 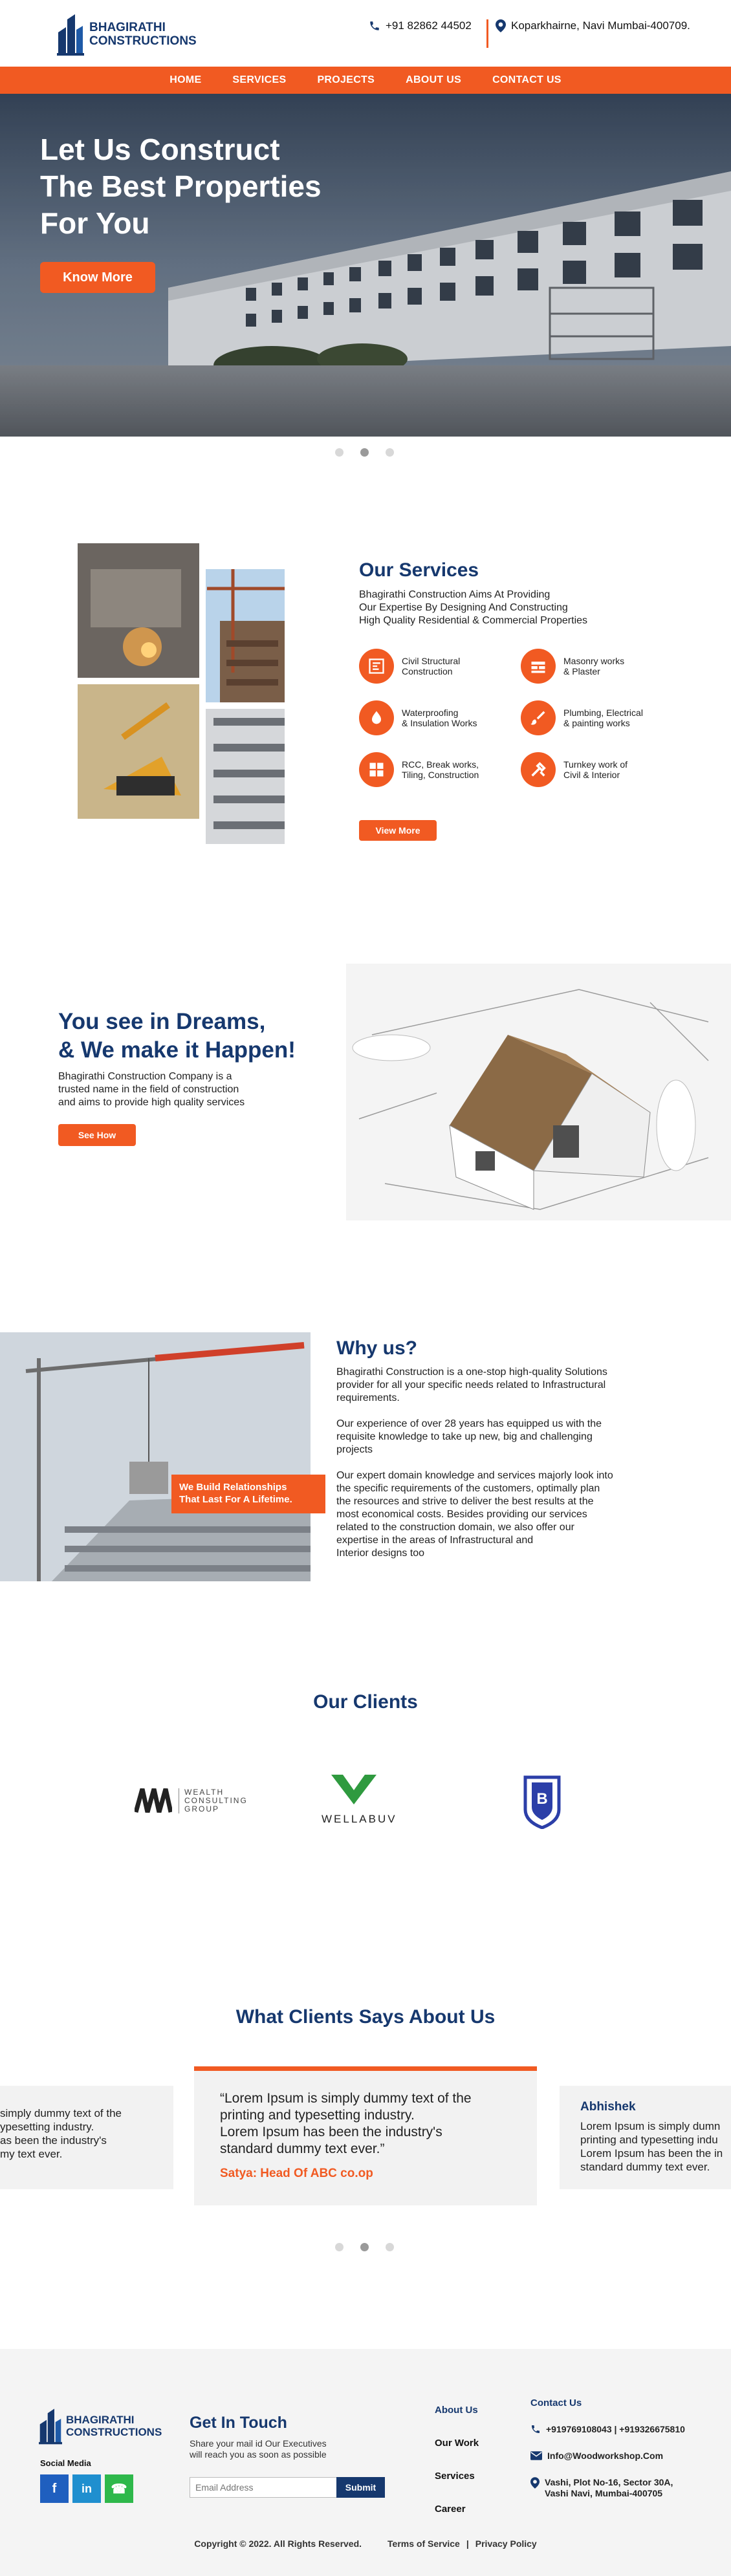 What do you see at coordinates (457, 2509) in the screenshot?
I see `footer-link-career: Career` at bounding box center [457, 2509].